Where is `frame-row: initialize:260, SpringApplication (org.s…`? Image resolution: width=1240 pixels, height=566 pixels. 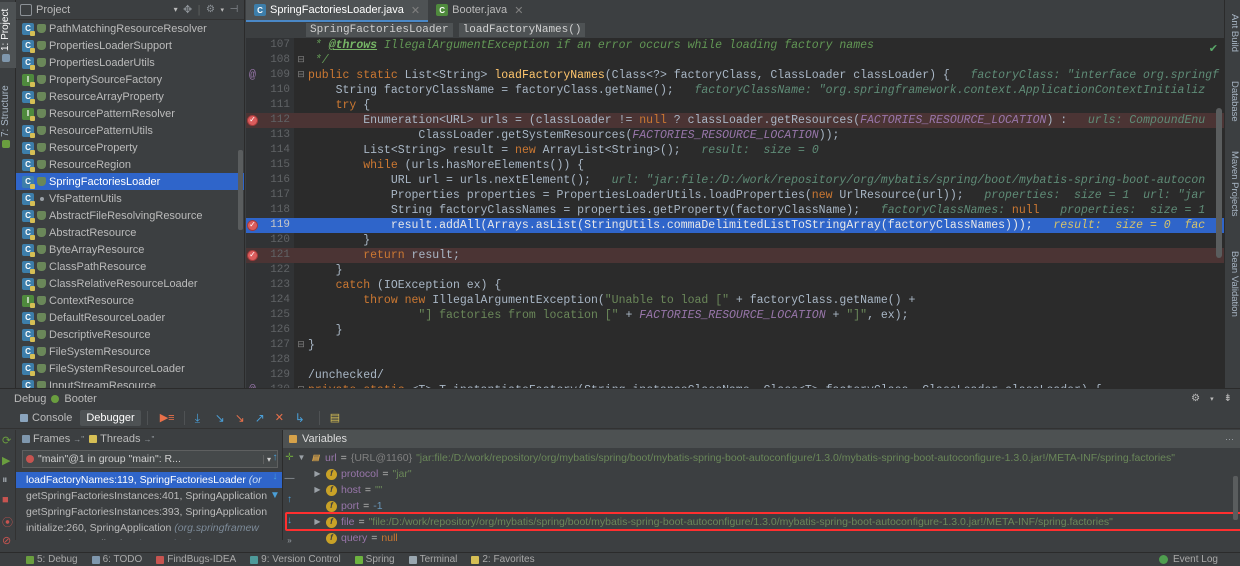
frame-row: initialize:260, SpringApplication (org.s… is located at coordinates (149, 528).